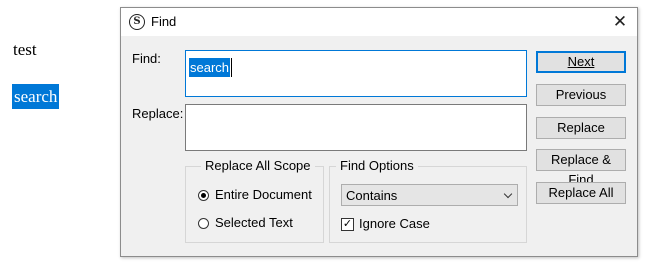 The image size is (666, 275). Describe the element at coordinates (36, 96) in the screenshot. I see `document-selected-word: search` at that location.